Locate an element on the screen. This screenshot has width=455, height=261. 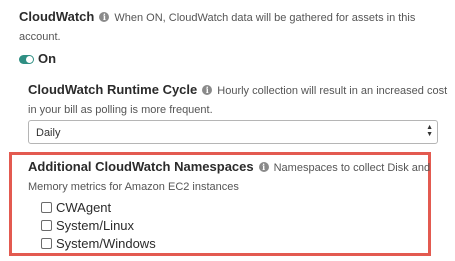
namespaces-title: Additional CloudWatch Namespaces is located at coordinates (141, 166).